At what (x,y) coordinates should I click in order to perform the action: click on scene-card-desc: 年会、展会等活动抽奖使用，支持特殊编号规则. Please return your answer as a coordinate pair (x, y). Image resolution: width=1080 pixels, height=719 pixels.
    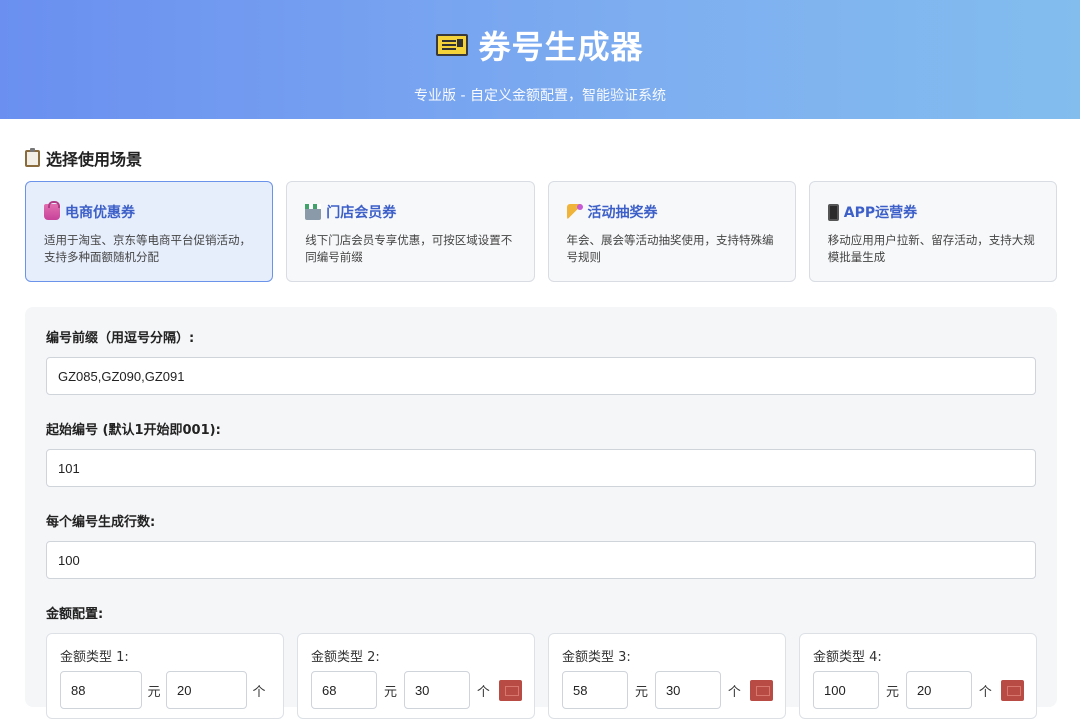
    Looking at the image, I should click on (670, 248).